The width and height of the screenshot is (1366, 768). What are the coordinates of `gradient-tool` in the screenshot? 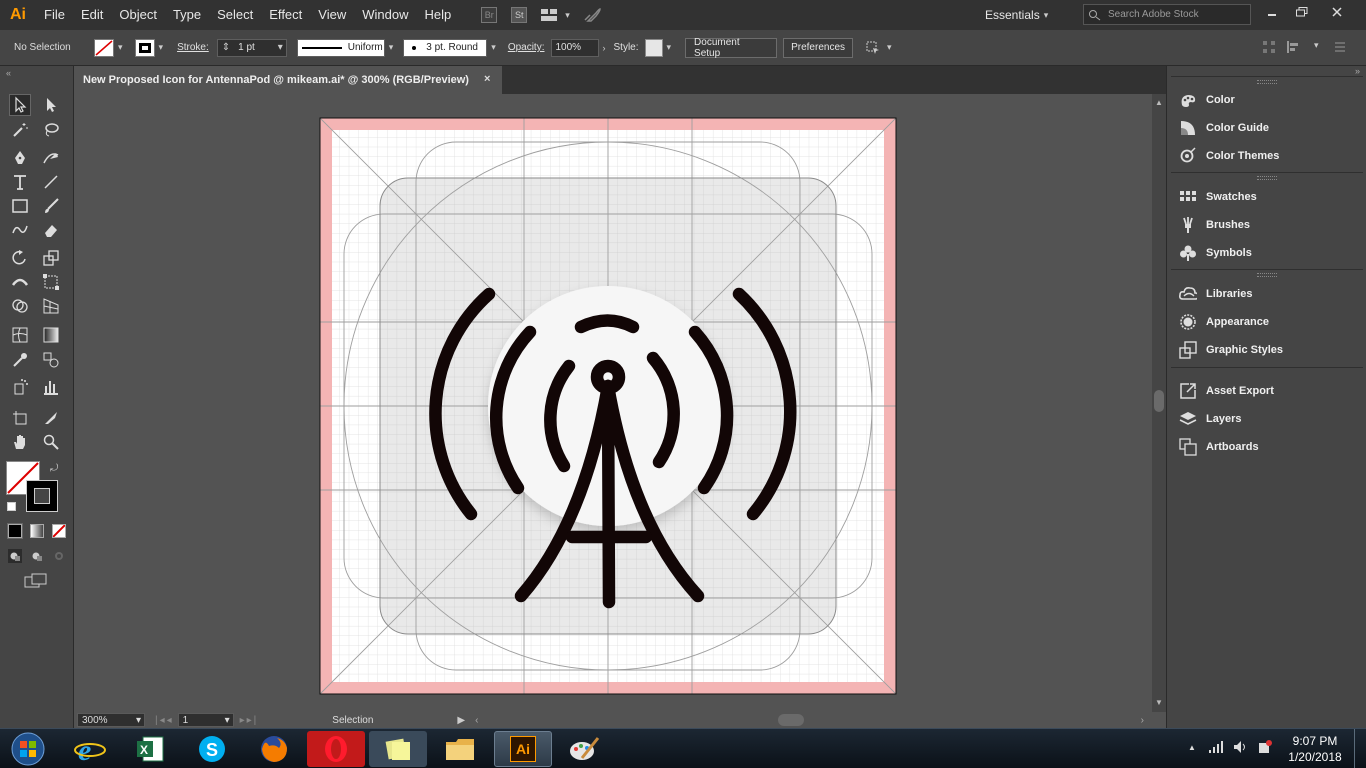 It's located at (51, 335).